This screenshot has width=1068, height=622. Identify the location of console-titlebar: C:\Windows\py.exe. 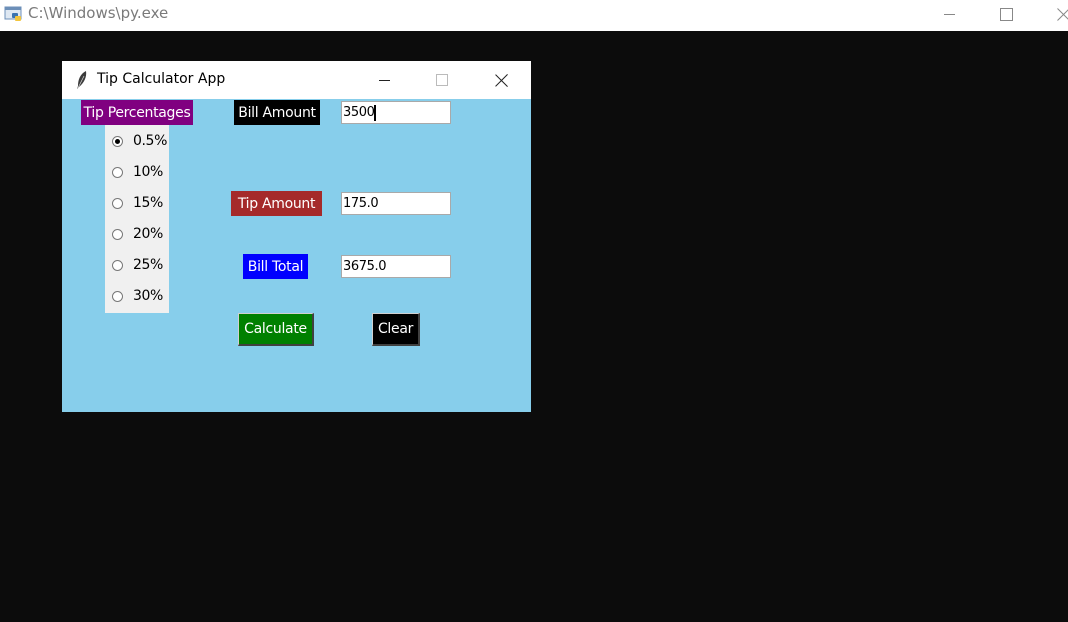
(534, 15).